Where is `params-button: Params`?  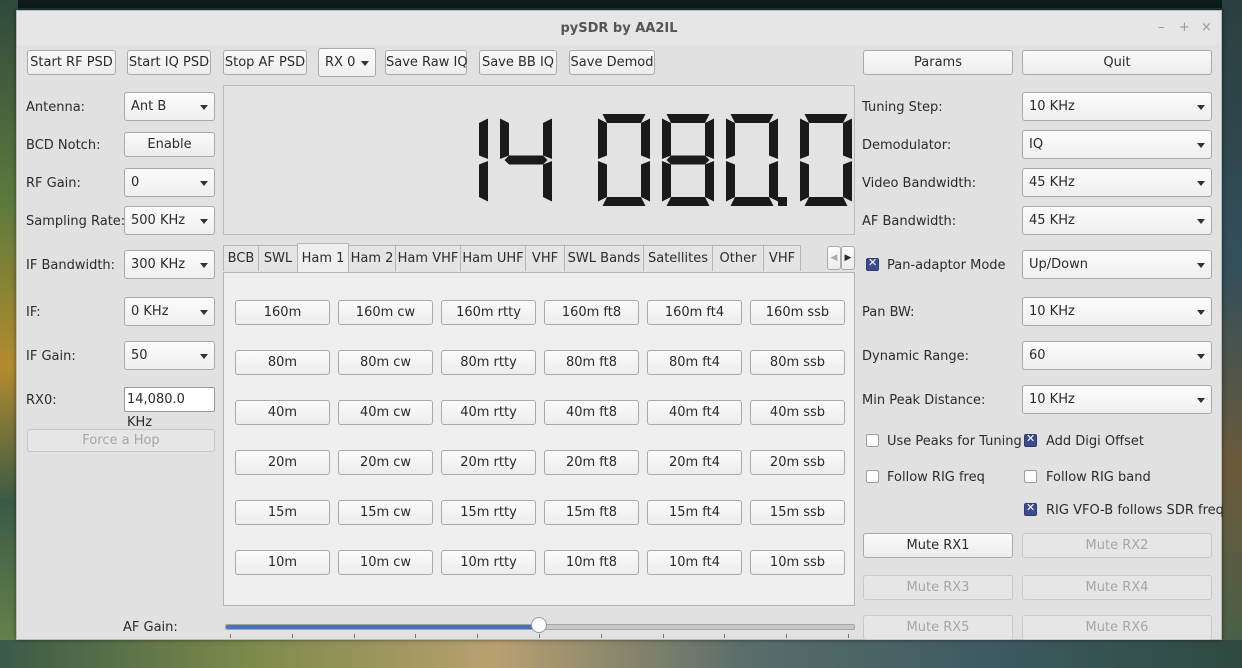
params-button: Params is located at coordinates (938, 62).